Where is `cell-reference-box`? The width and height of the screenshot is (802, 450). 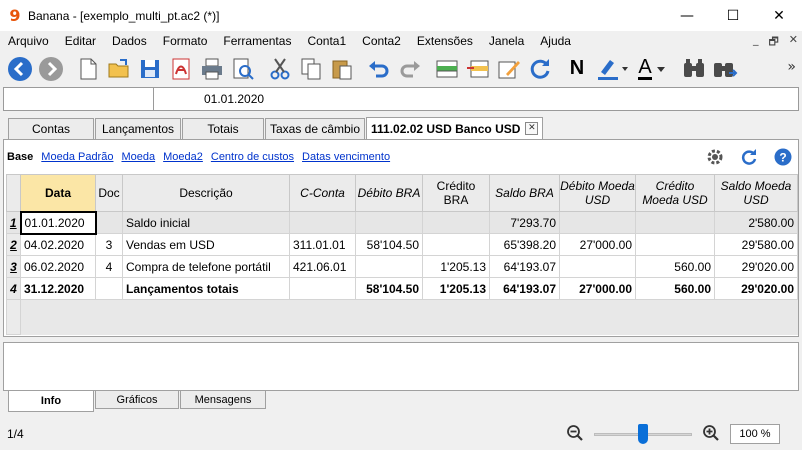
cell-reference-box is located at coordinates (79, 99).